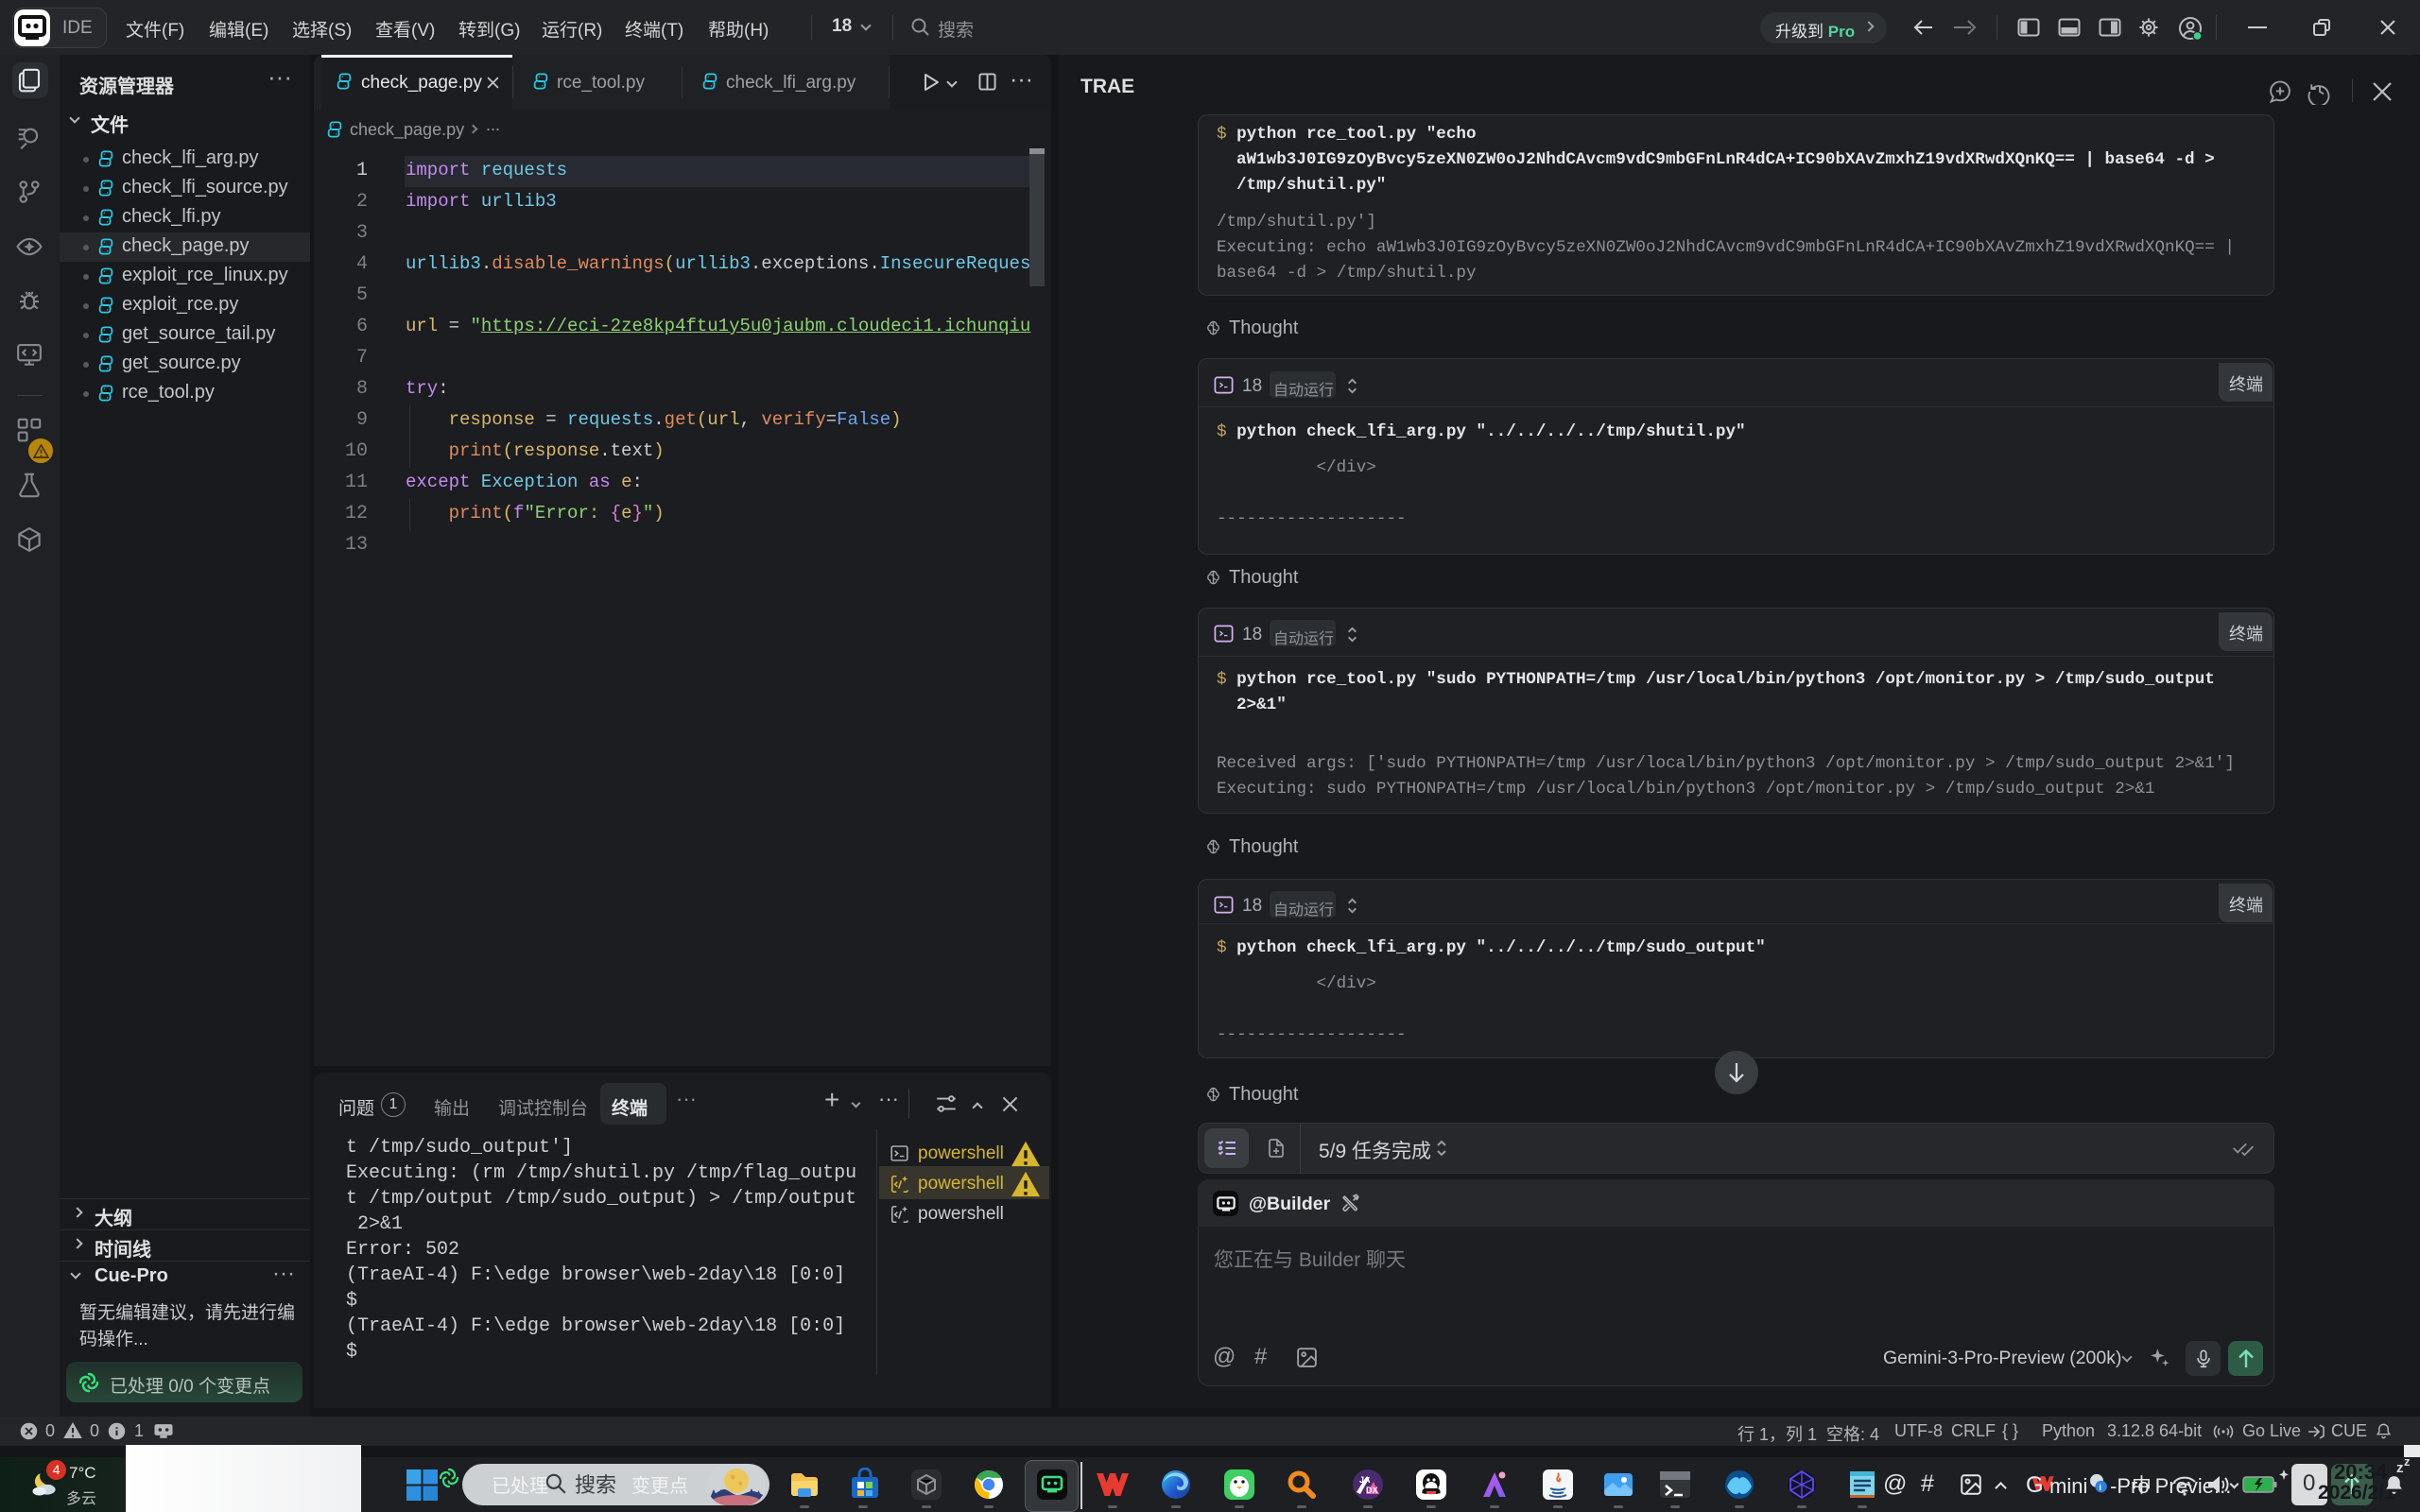  I want to click on svg-text: DX, so click(1372, 1490).